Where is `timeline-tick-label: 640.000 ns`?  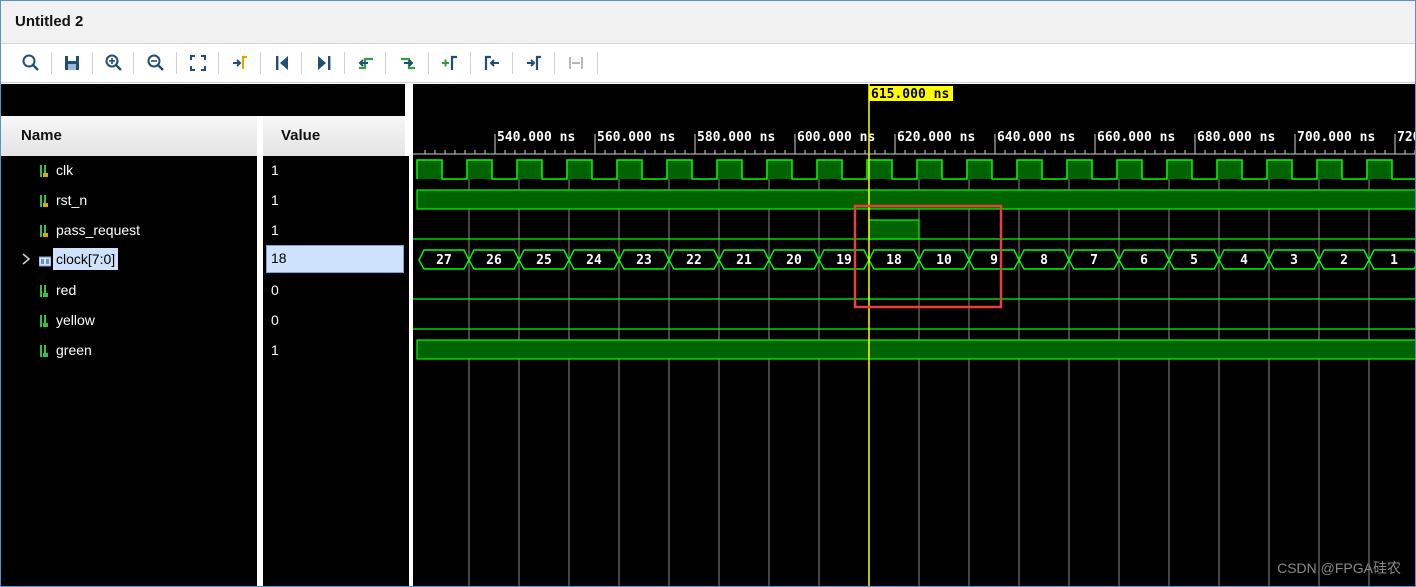 timeline-tick-label: 640.000 ns is located at coordinates (1036, 137).